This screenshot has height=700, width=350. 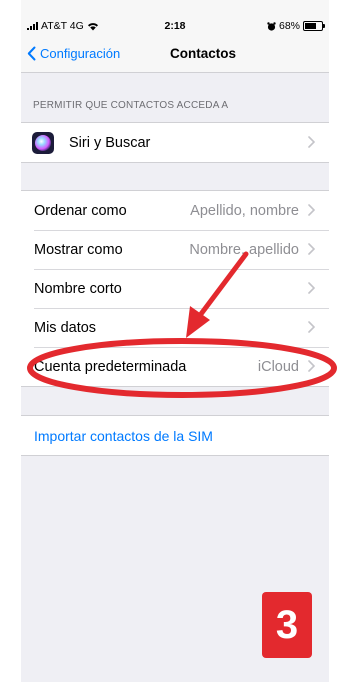 I want to click on page-title: Contactos, so click(x=202, y=53).